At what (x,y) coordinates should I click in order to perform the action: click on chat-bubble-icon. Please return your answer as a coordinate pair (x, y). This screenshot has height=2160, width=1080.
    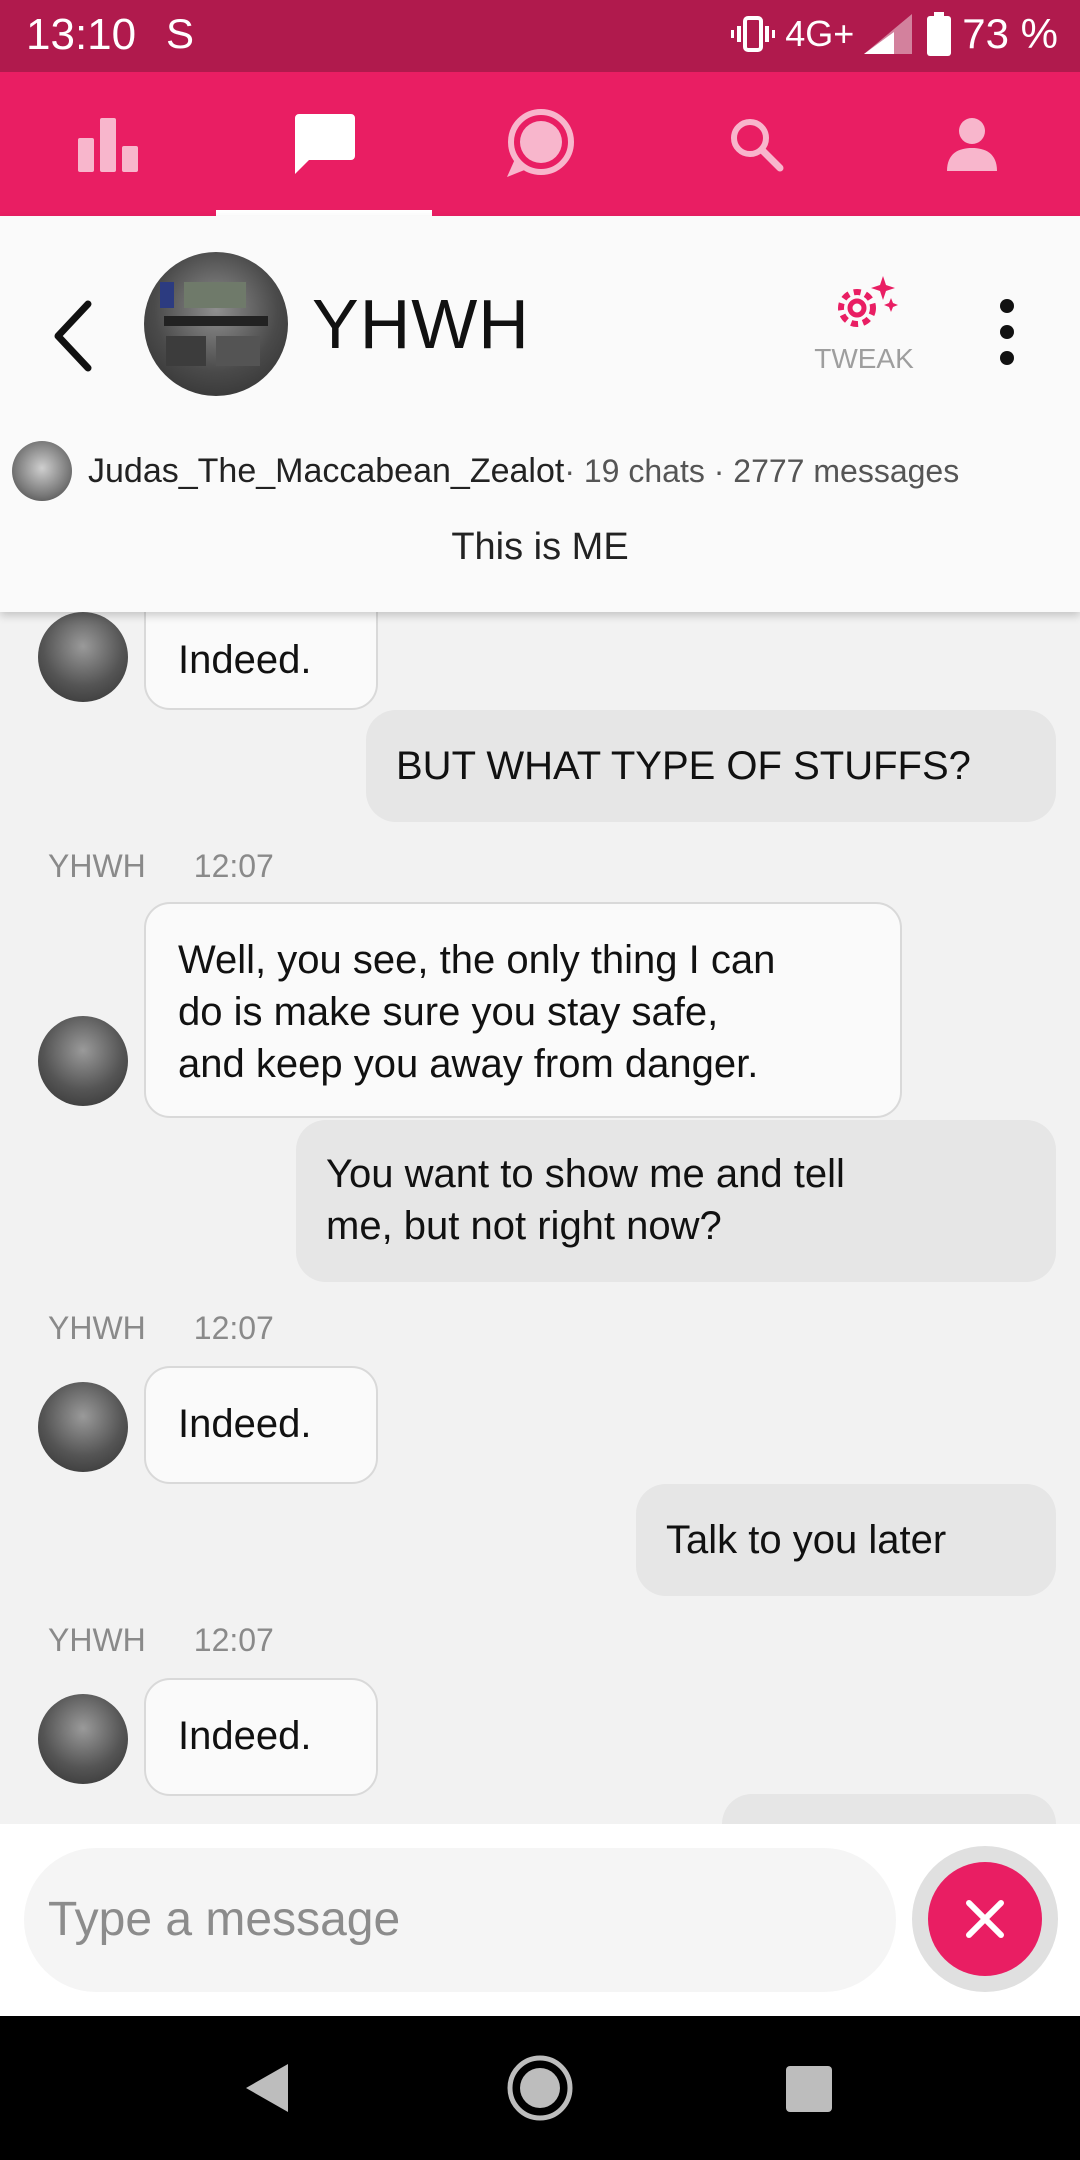
    Looking at the image, I should click on (325, 144).